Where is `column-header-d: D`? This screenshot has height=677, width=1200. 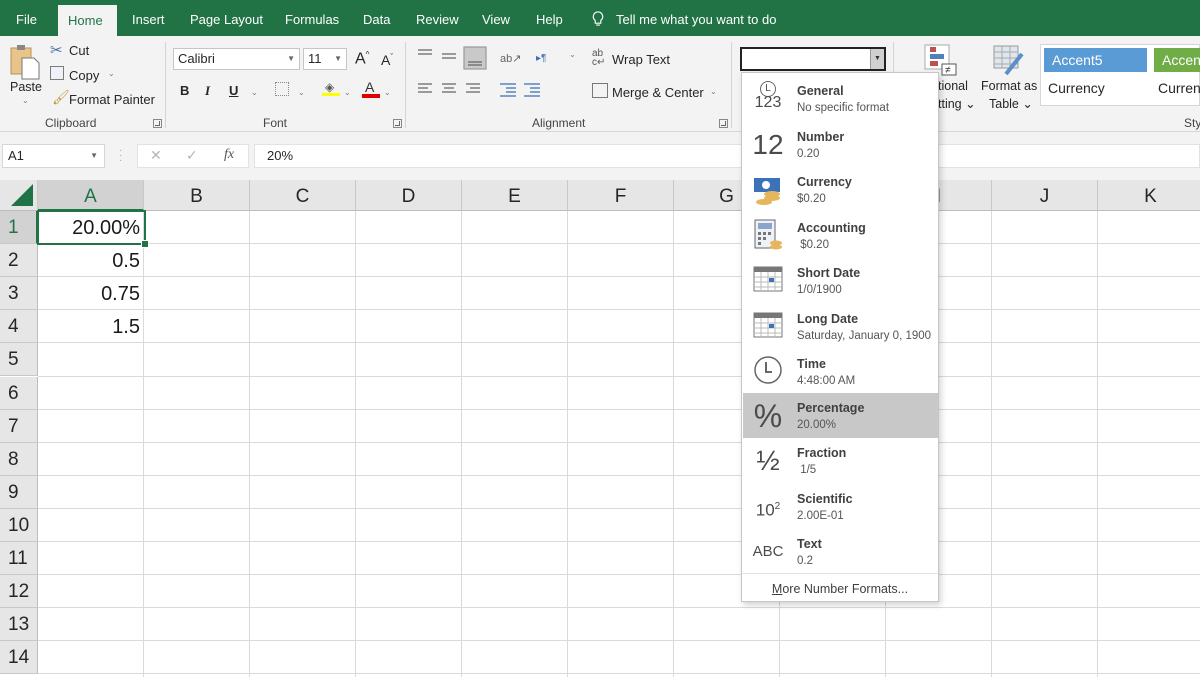 column-header-d: D is located at coordinates (409, 195).